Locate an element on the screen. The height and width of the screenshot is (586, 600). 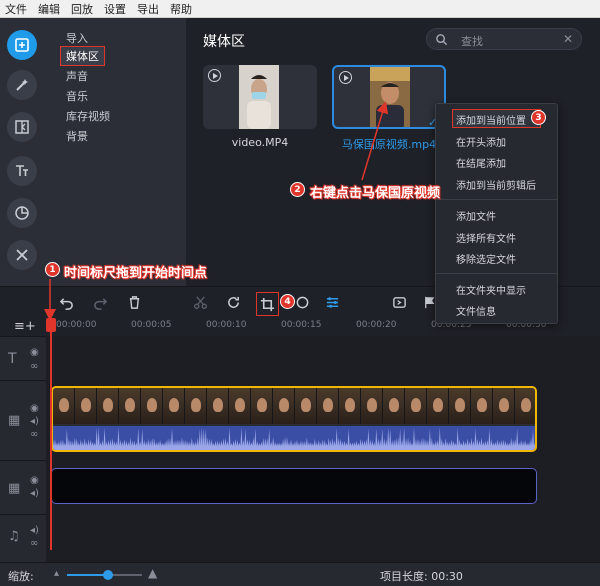
magic-wand-icon is located at coordinates (22, 85).